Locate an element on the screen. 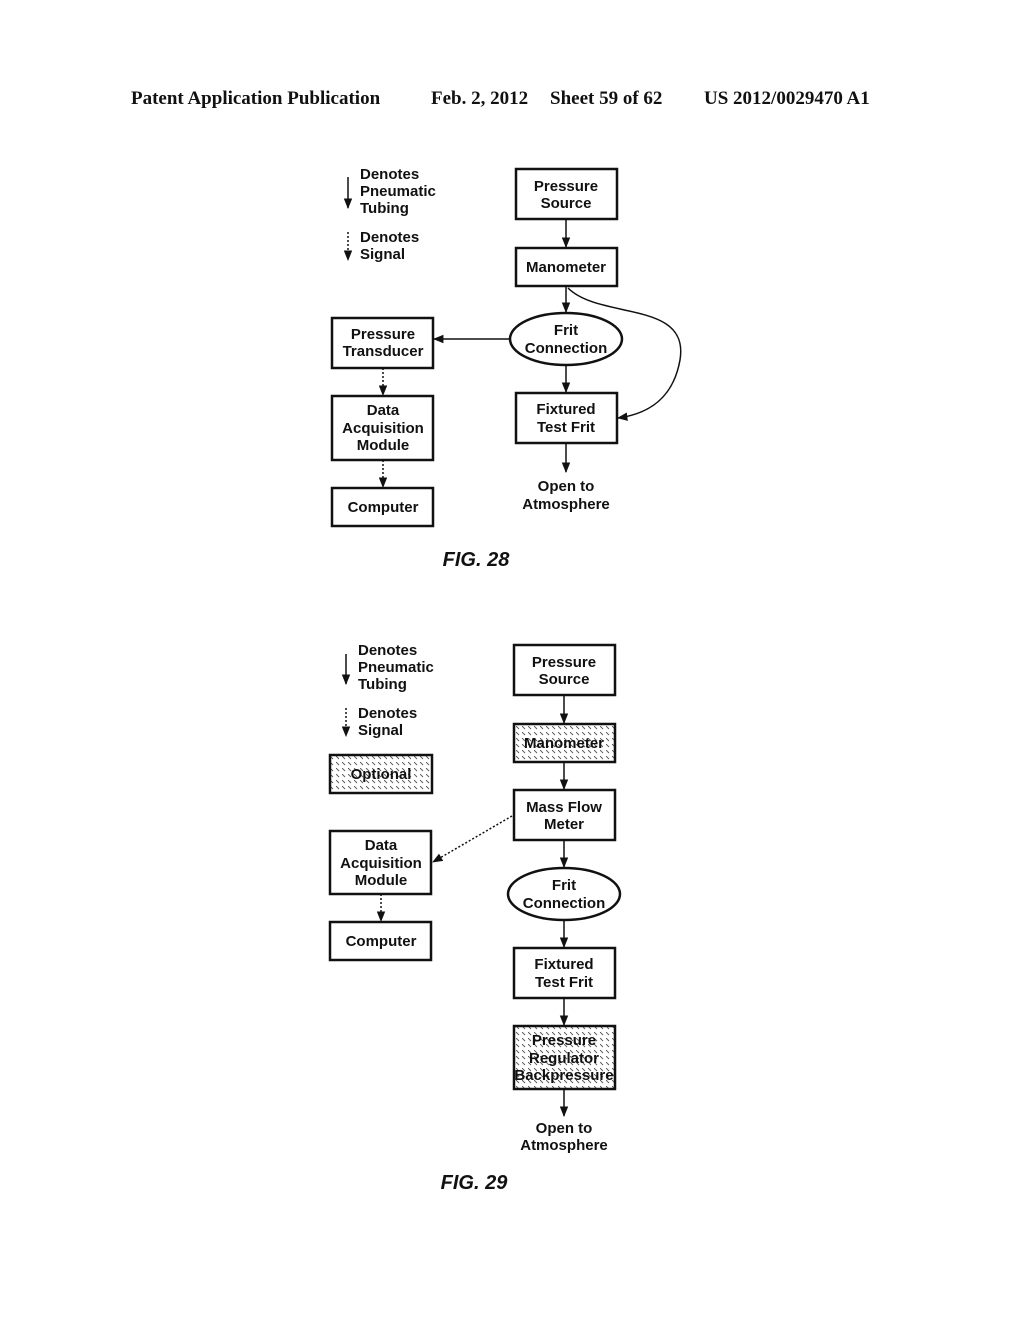  legend-text: Optional is located at coordinates (381, 774).